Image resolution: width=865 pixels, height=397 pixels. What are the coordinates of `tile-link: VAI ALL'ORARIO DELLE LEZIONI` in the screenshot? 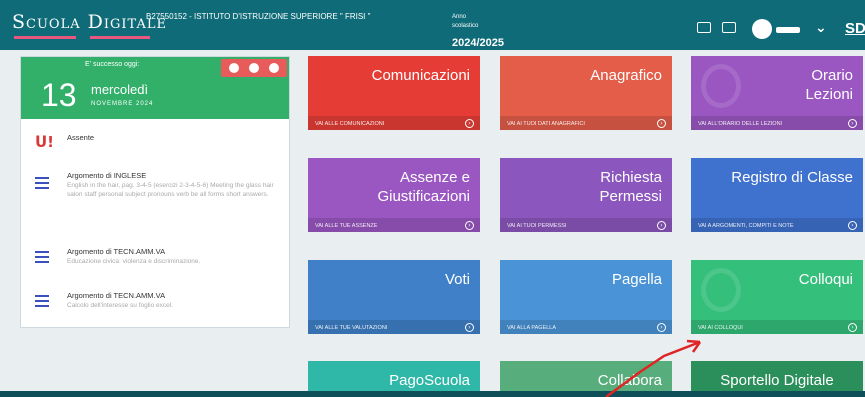 It's located at (740, 124).